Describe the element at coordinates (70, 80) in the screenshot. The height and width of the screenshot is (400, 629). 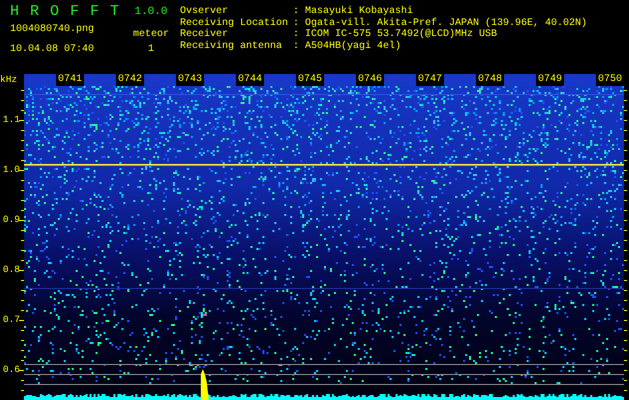
I see `time-label: 0741` at that location.